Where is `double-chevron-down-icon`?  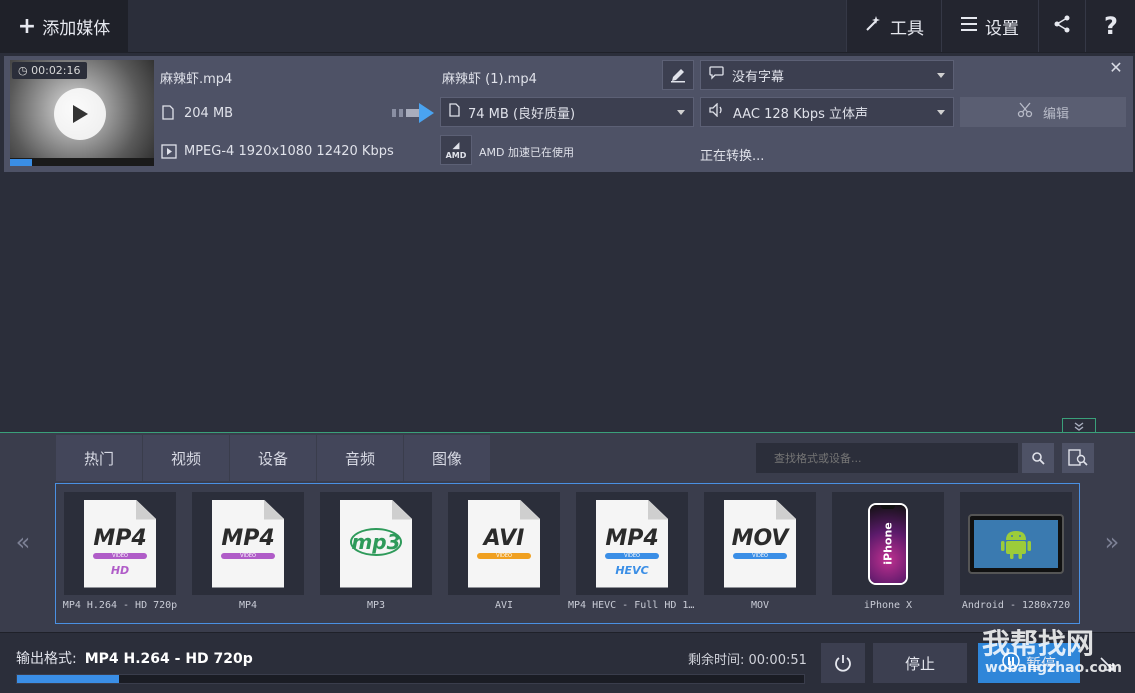 double-chevron-down-icon is located at coordinates (1079, 426).